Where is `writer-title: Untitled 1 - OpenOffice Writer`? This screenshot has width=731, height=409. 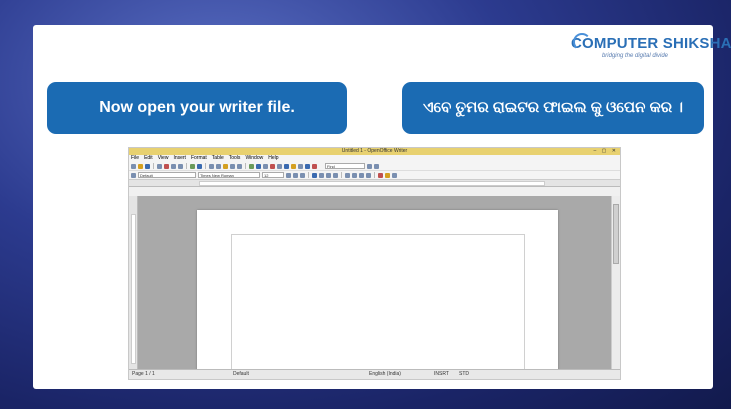
writer-title: Untitled 1 - OpenOffice Writer is located at coordinates (374, 151).